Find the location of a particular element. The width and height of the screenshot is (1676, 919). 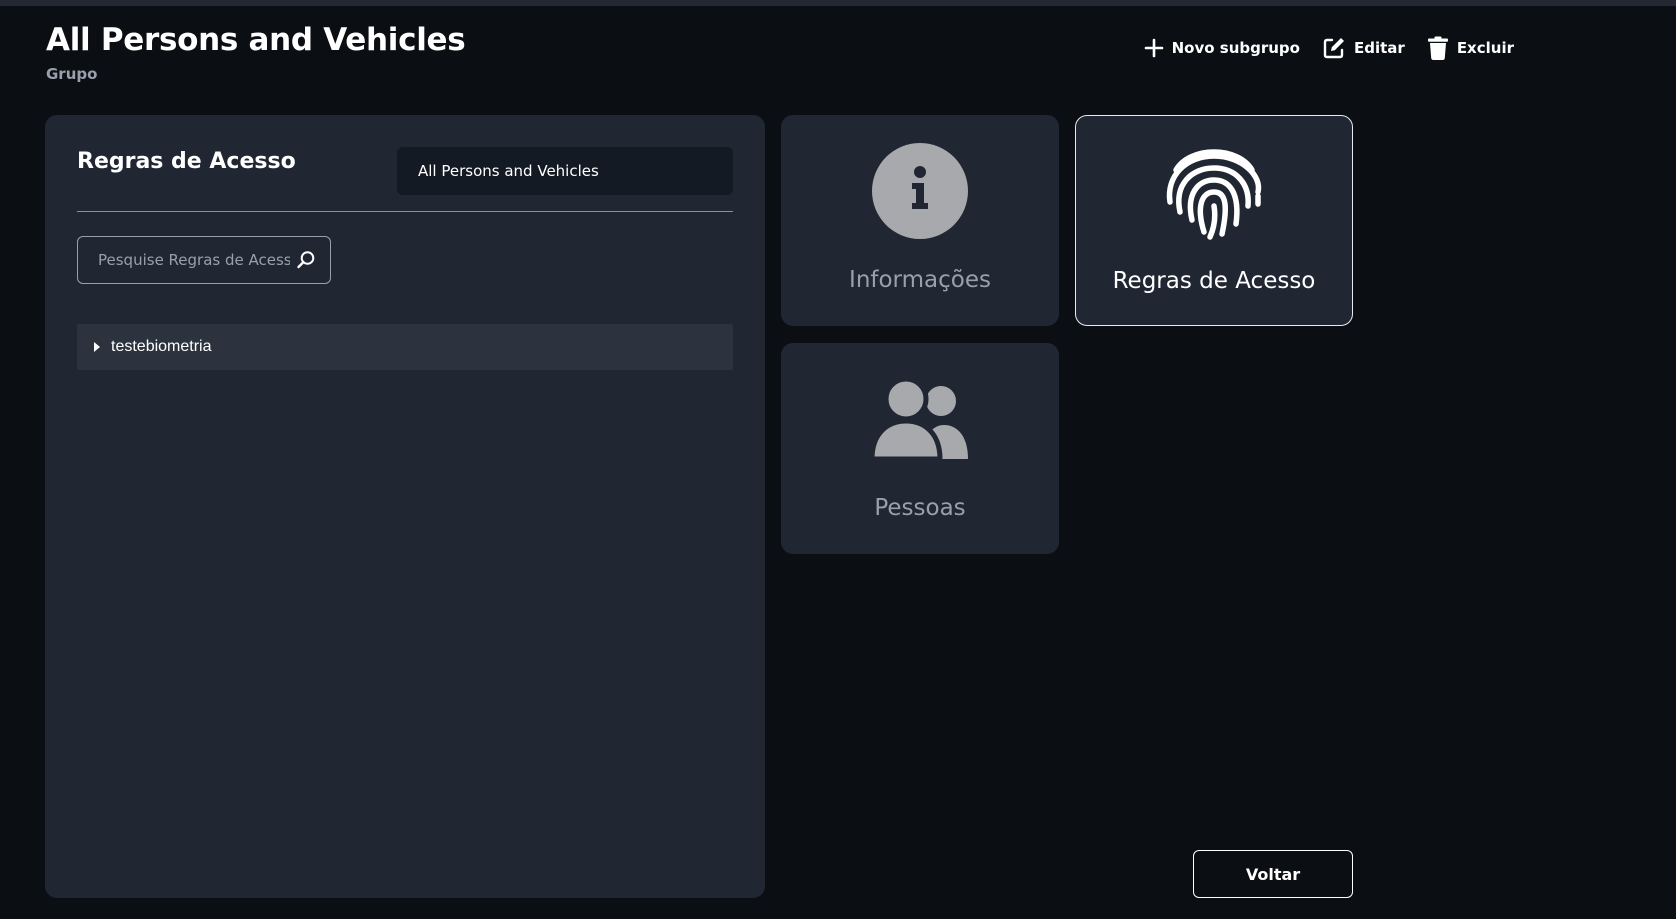

header-actions: Novo subgrupo Editar Excluir is located at coordinates (1329, 48).